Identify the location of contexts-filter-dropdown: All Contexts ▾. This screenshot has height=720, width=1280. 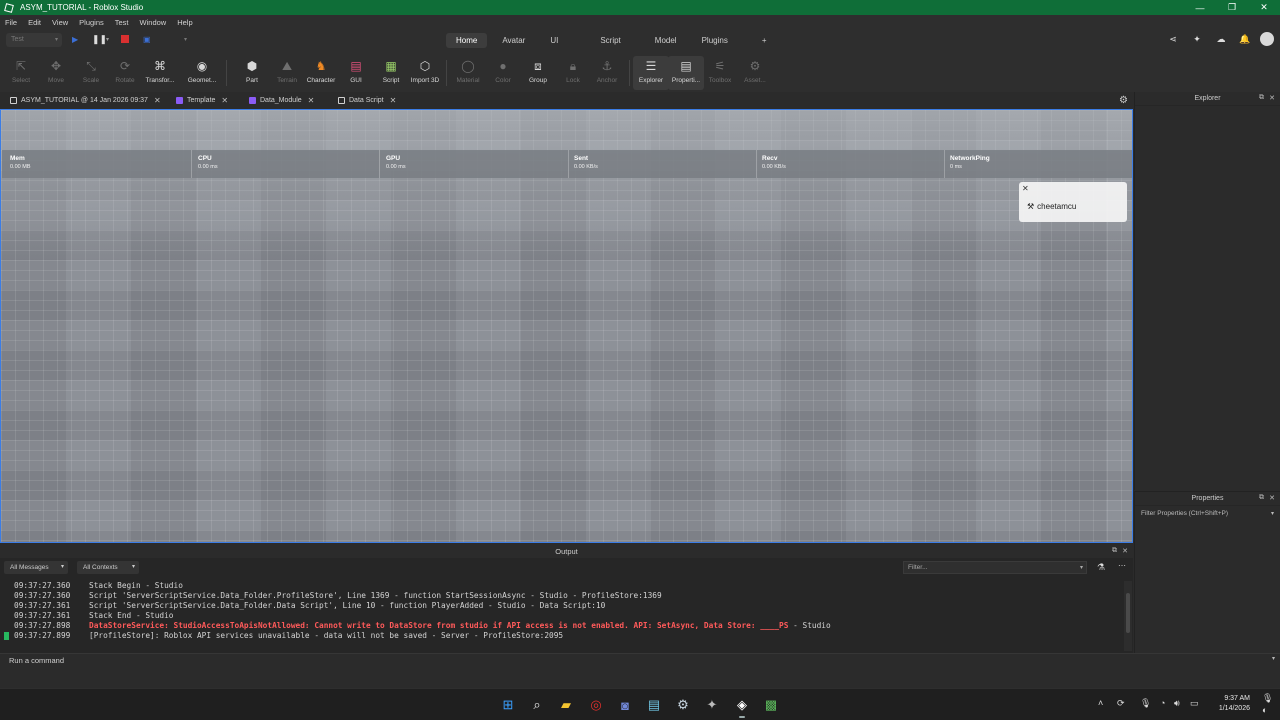
(108, 567).